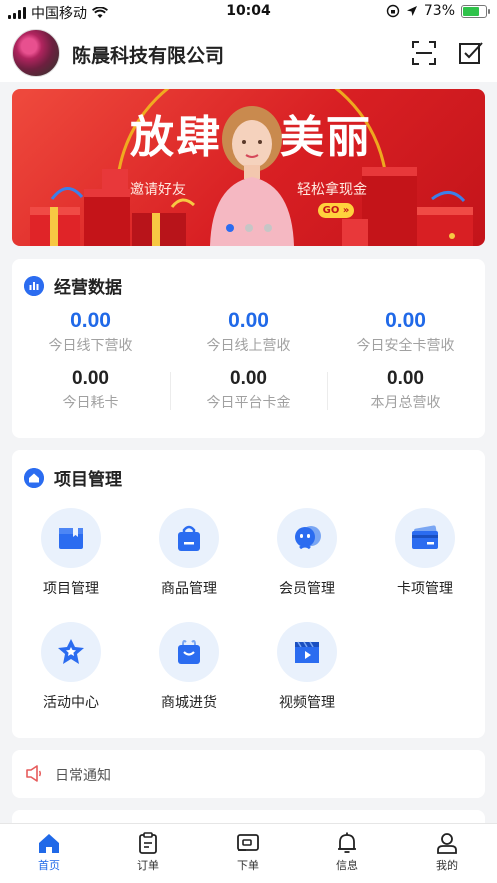 The height and width of the screenshot is (883, 497). I want to click on bottom-tab-bar: 首页 订单 下单 信息 我的, so click(248, 853).